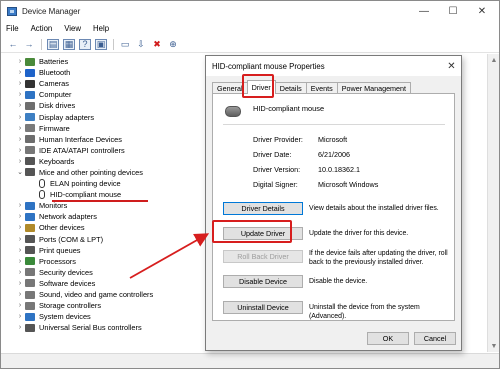  I want to click on uninstall-icon: ✖, so click(157, 44).